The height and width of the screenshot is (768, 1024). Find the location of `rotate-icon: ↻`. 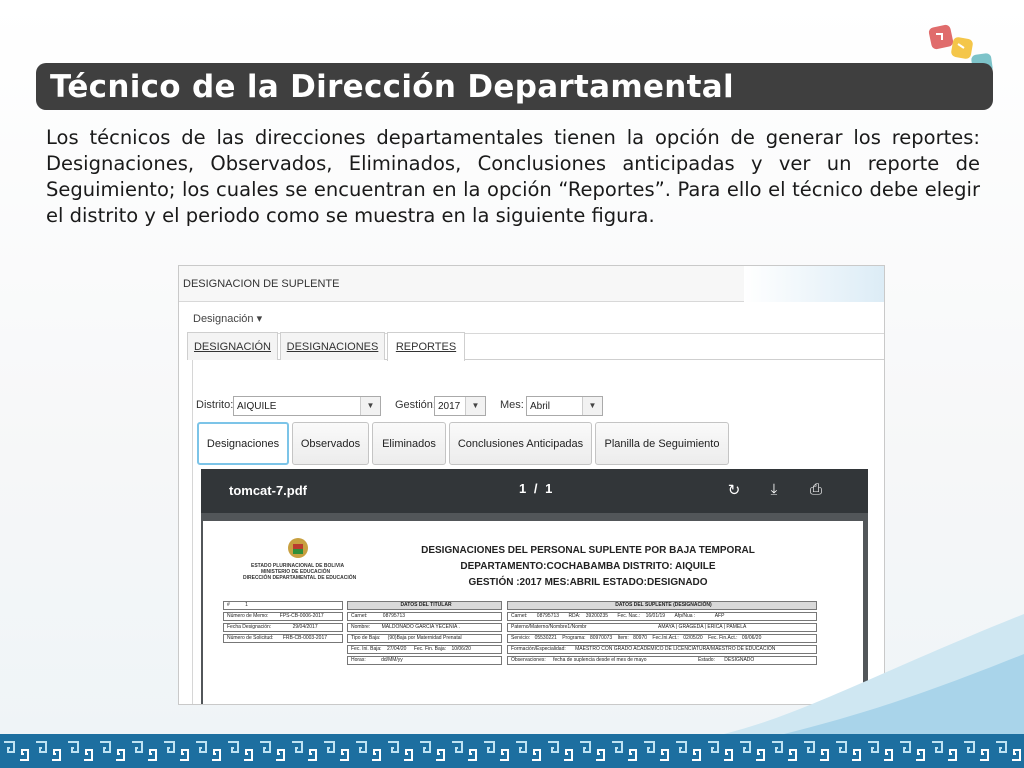

rotate-icon: ↻ is located at coordinates (734, 490).